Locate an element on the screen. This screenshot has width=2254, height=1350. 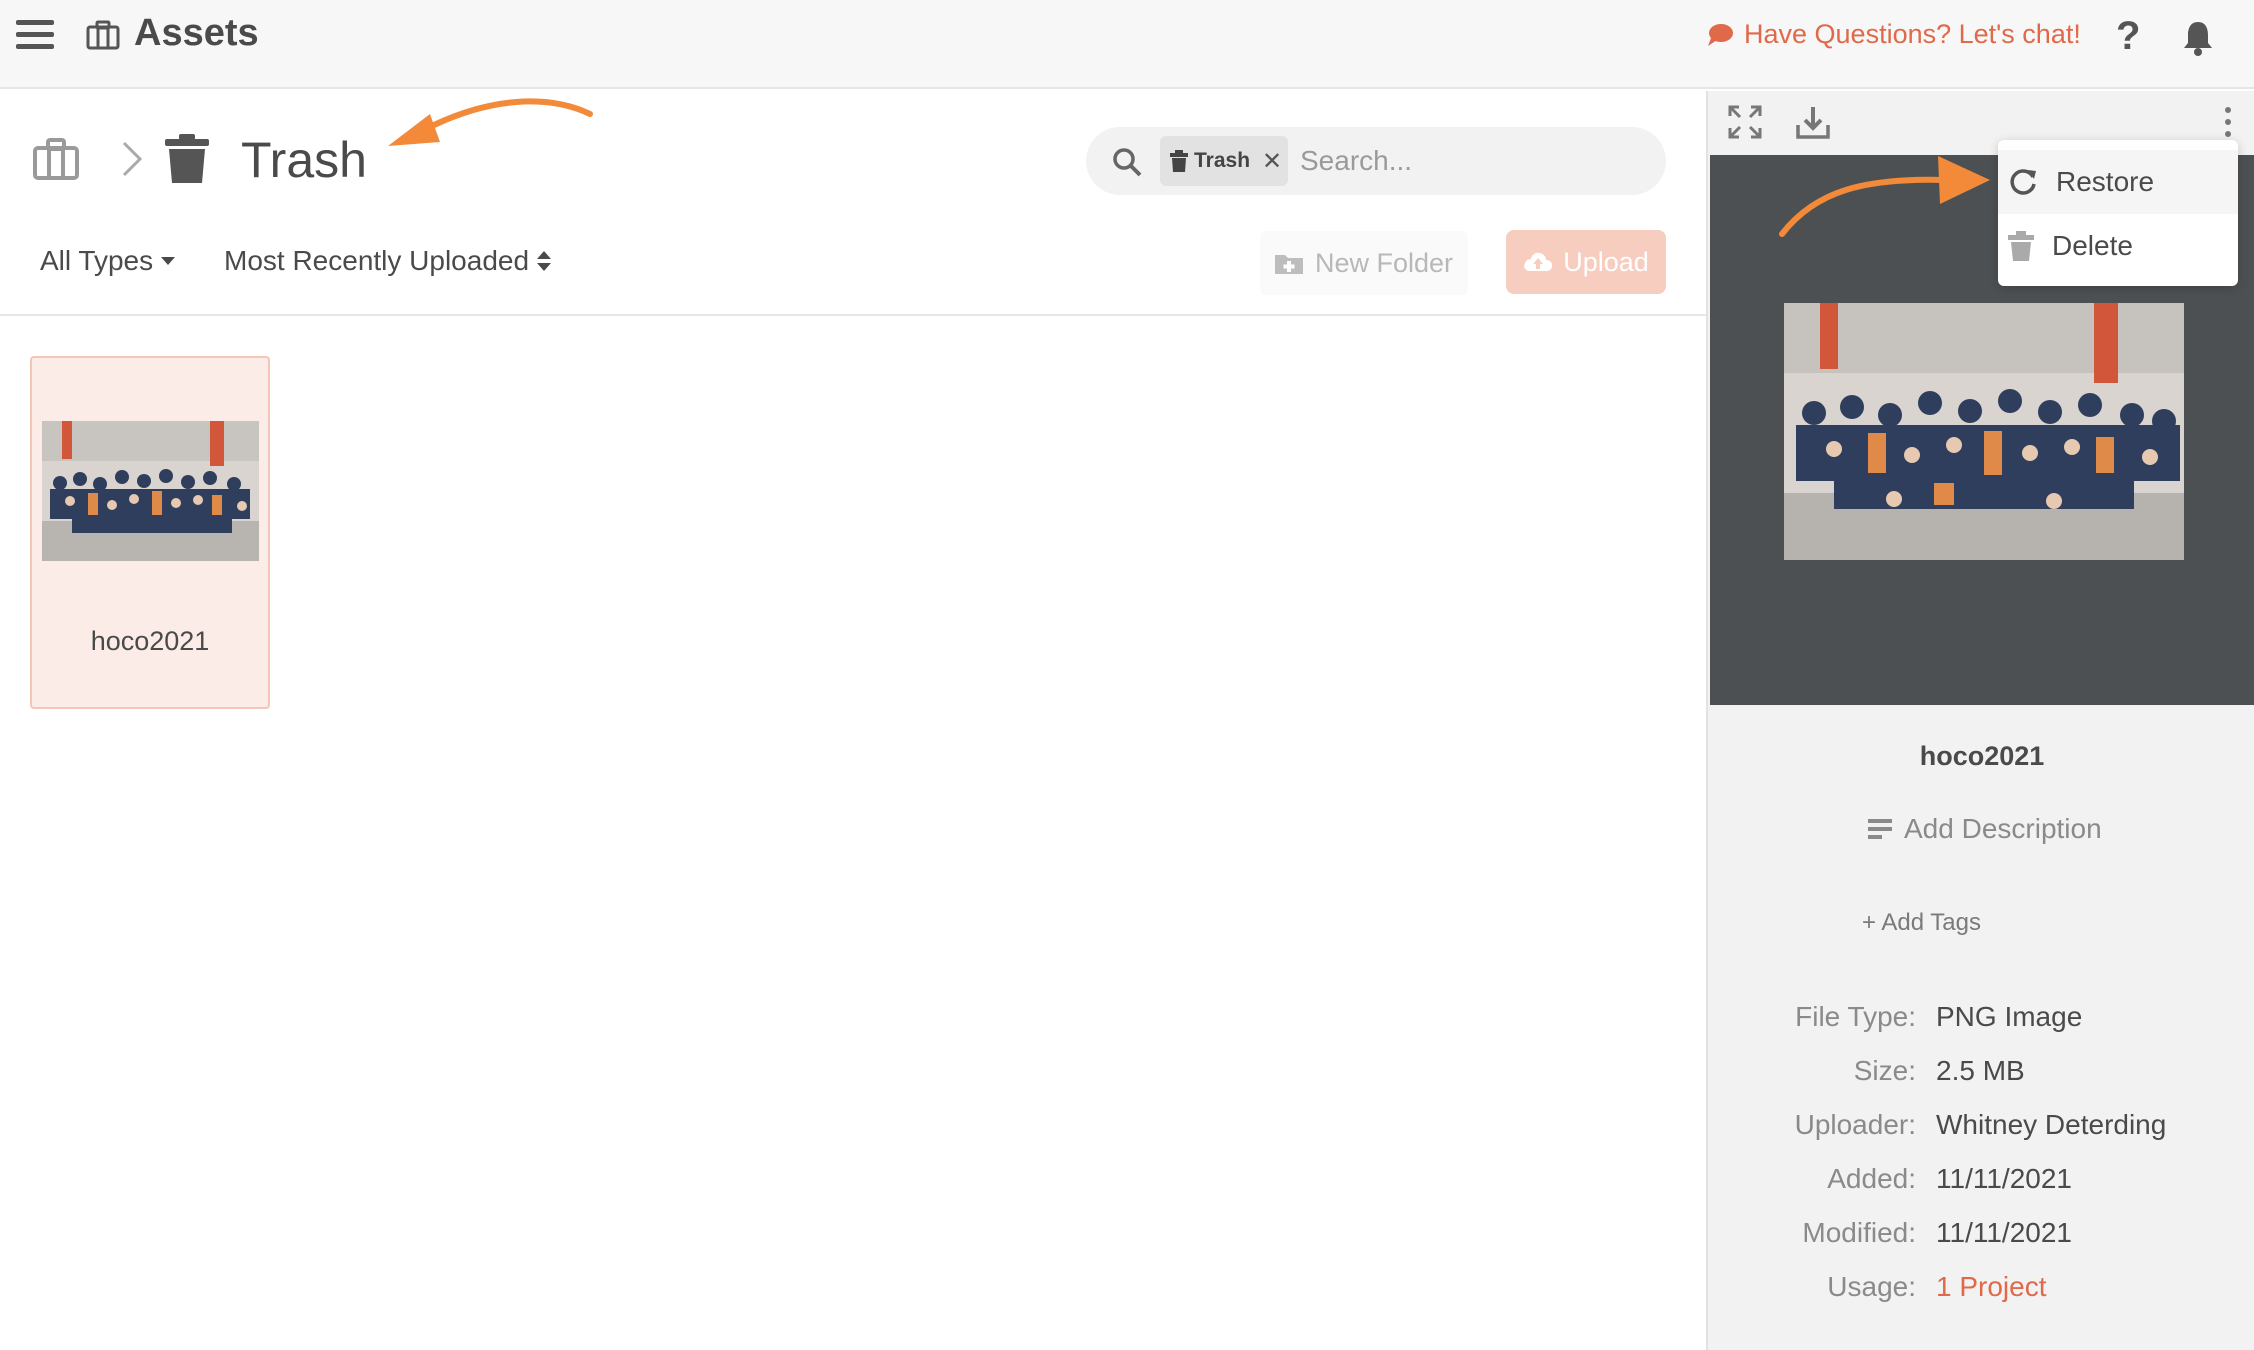
add-description-button: Add Description is located at coordinates (1985, 829).